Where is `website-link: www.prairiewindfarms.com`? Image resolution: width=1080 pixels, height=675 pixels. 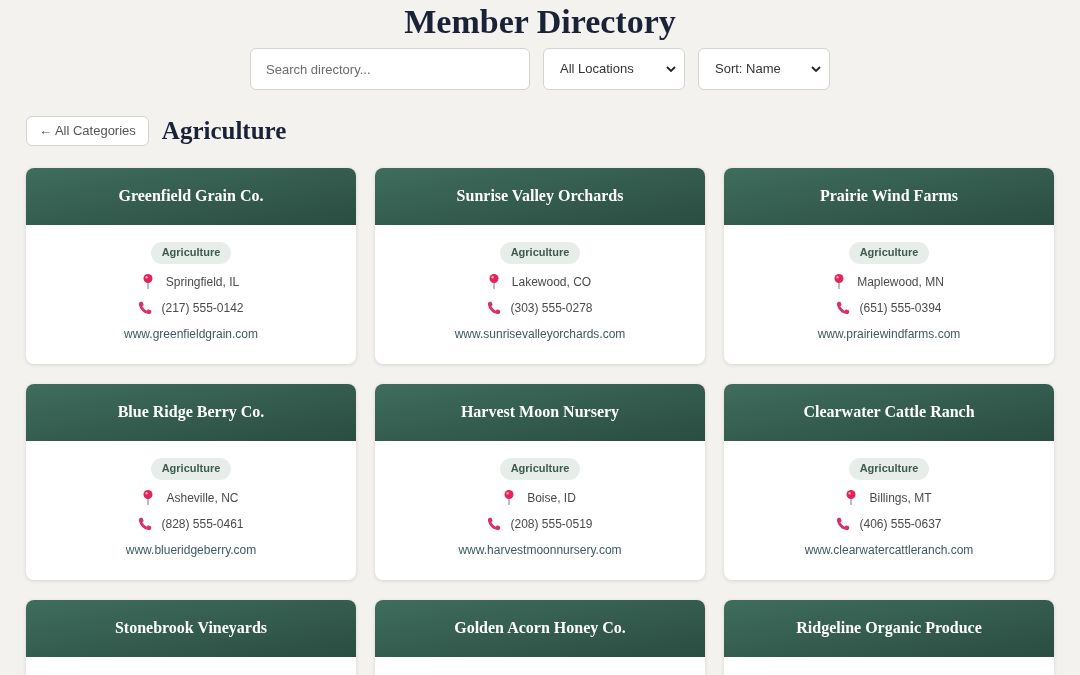
website-link: www.prairiewindfarms.com is located at coordinates (889, 333).